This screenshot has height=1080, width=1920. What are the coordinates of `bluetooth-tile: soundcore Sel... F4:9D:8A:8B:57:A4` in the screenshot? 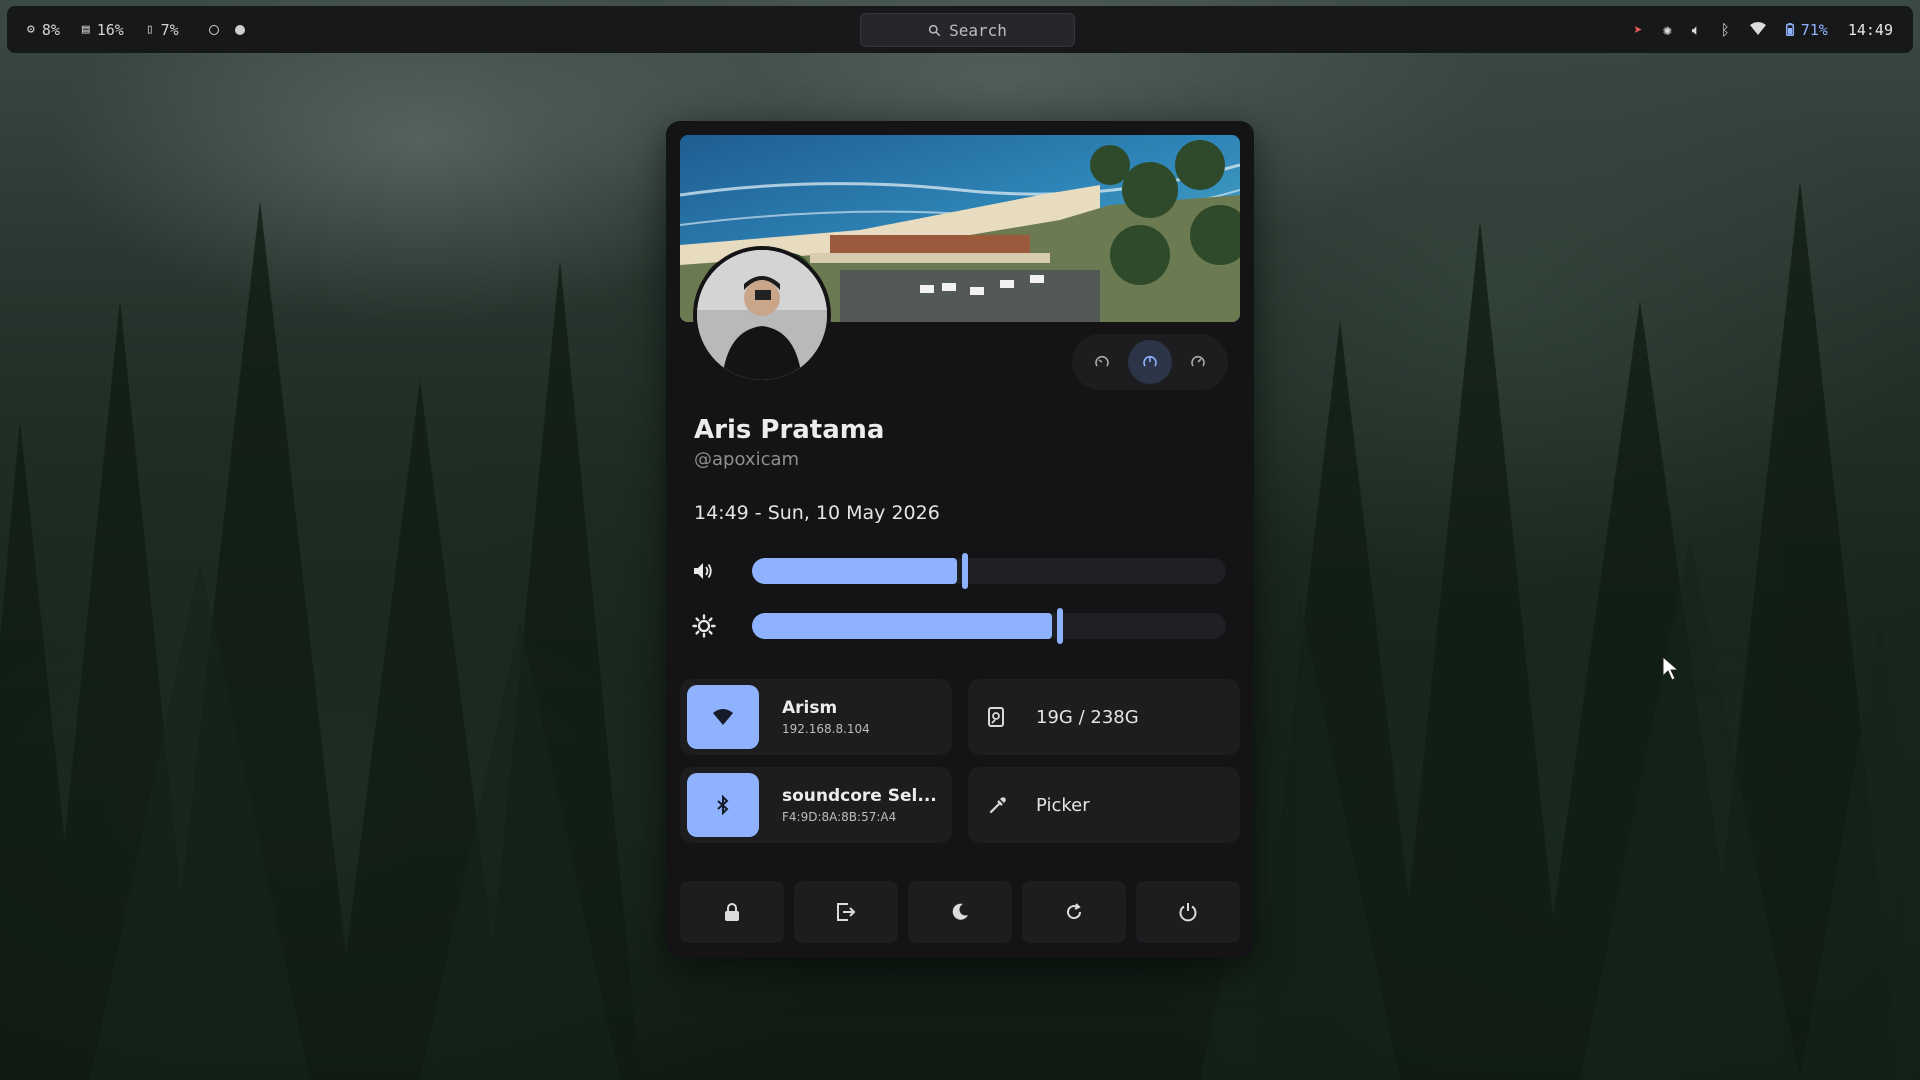 It's located at (816, 805).